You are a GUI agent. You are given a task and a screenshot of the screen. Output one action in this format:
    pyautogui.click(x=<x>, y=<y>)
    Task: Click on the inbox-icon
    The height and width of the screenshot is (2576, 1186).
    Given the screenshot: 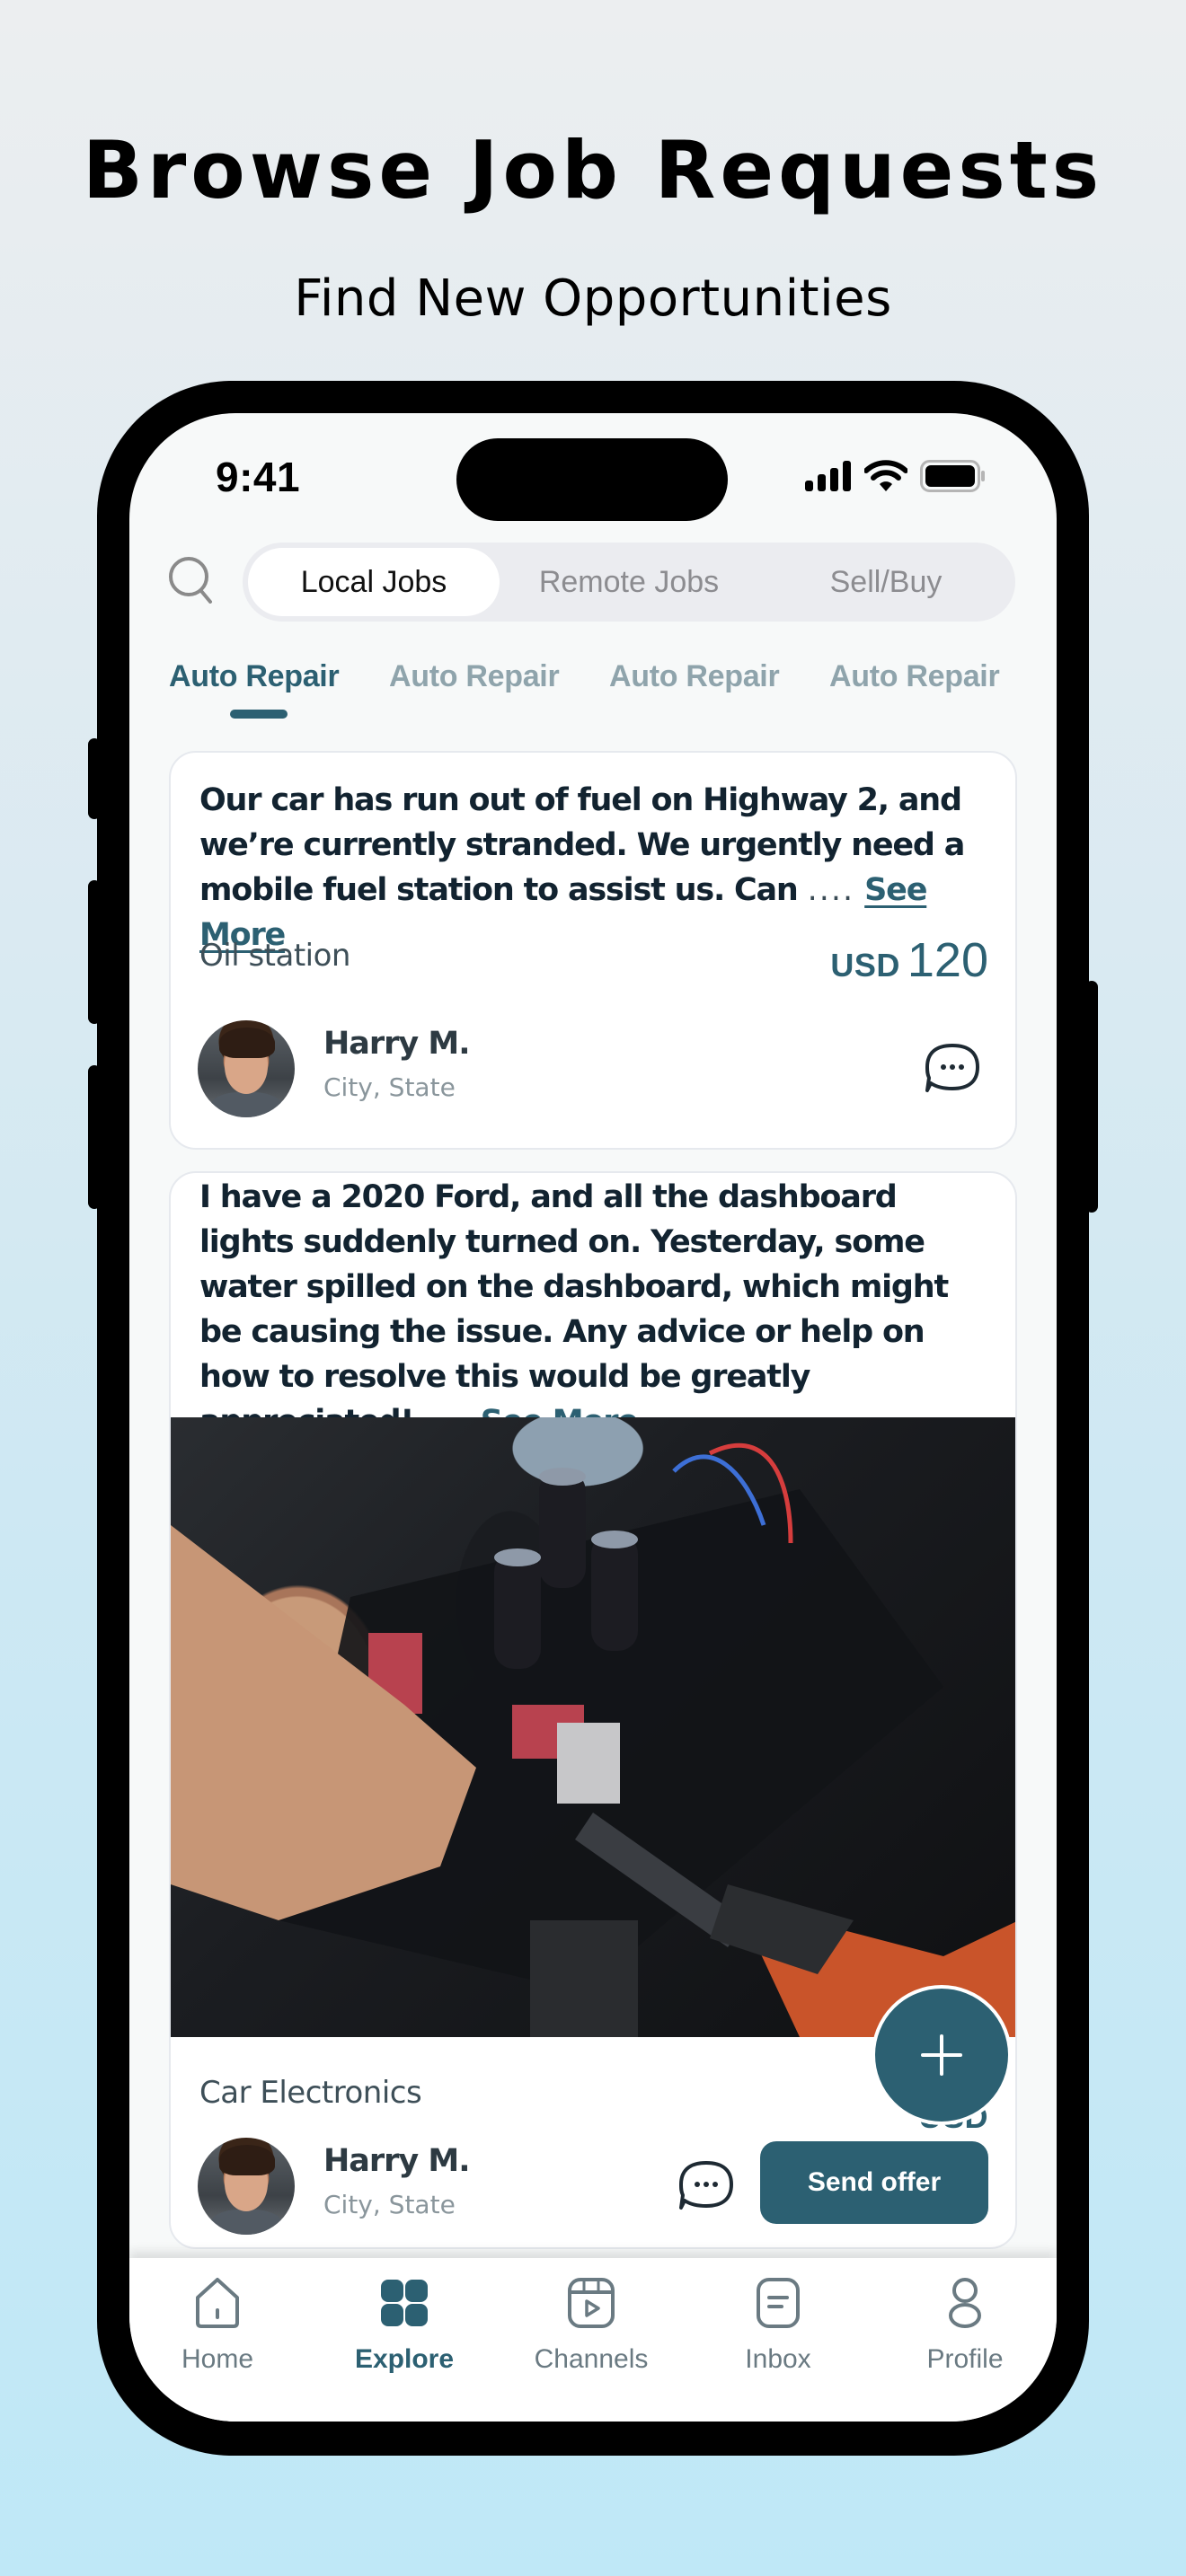 What is the action you would take?
    pyautogui.click(x=778, y=2303)
    